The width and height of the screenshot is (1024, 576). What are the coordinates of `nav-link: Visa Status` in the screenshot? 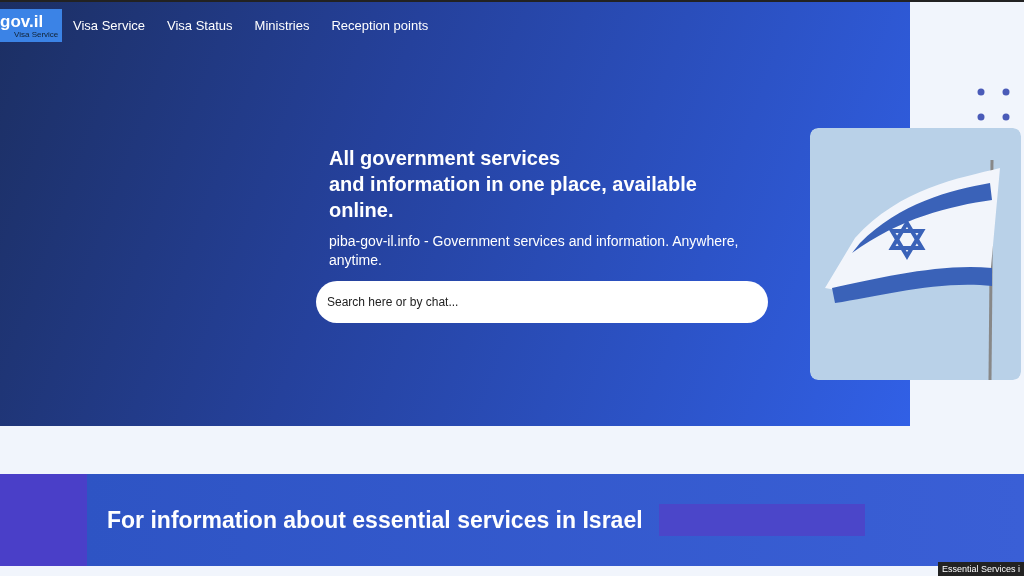 It's located at (200, 25).